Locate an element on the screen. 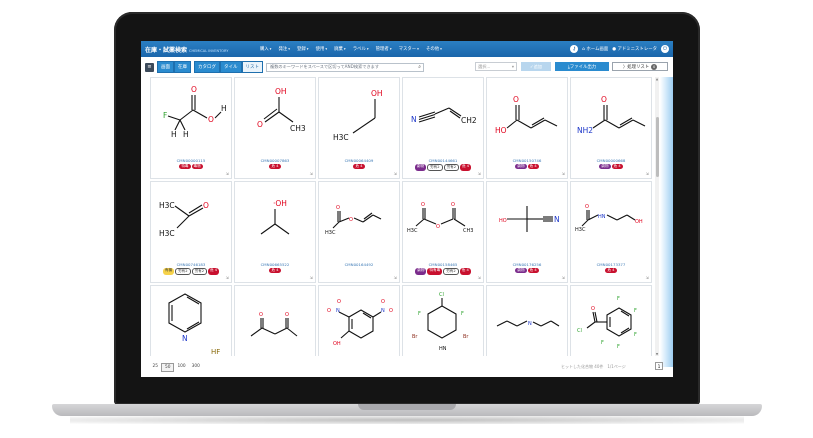 This screenshot has height=438, width=813. compound-id: CMN00000668 is located at coordinates (611, 160).